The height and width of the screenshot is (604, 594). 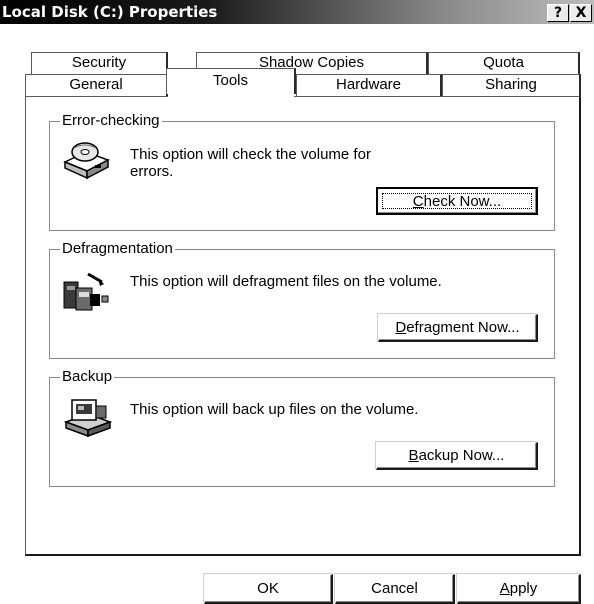 I want to click on group-title-defragmentation: Defragmentation, so click(x=117, y=249).